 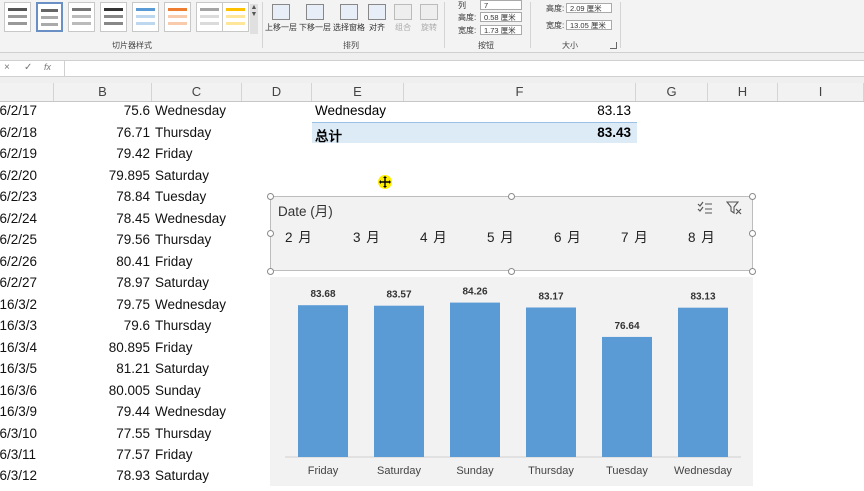 What do you see at coordinates (589, 25) in the screenshot?
I see `width-input: 13.05 厘米` at bounding box center [589, 25].